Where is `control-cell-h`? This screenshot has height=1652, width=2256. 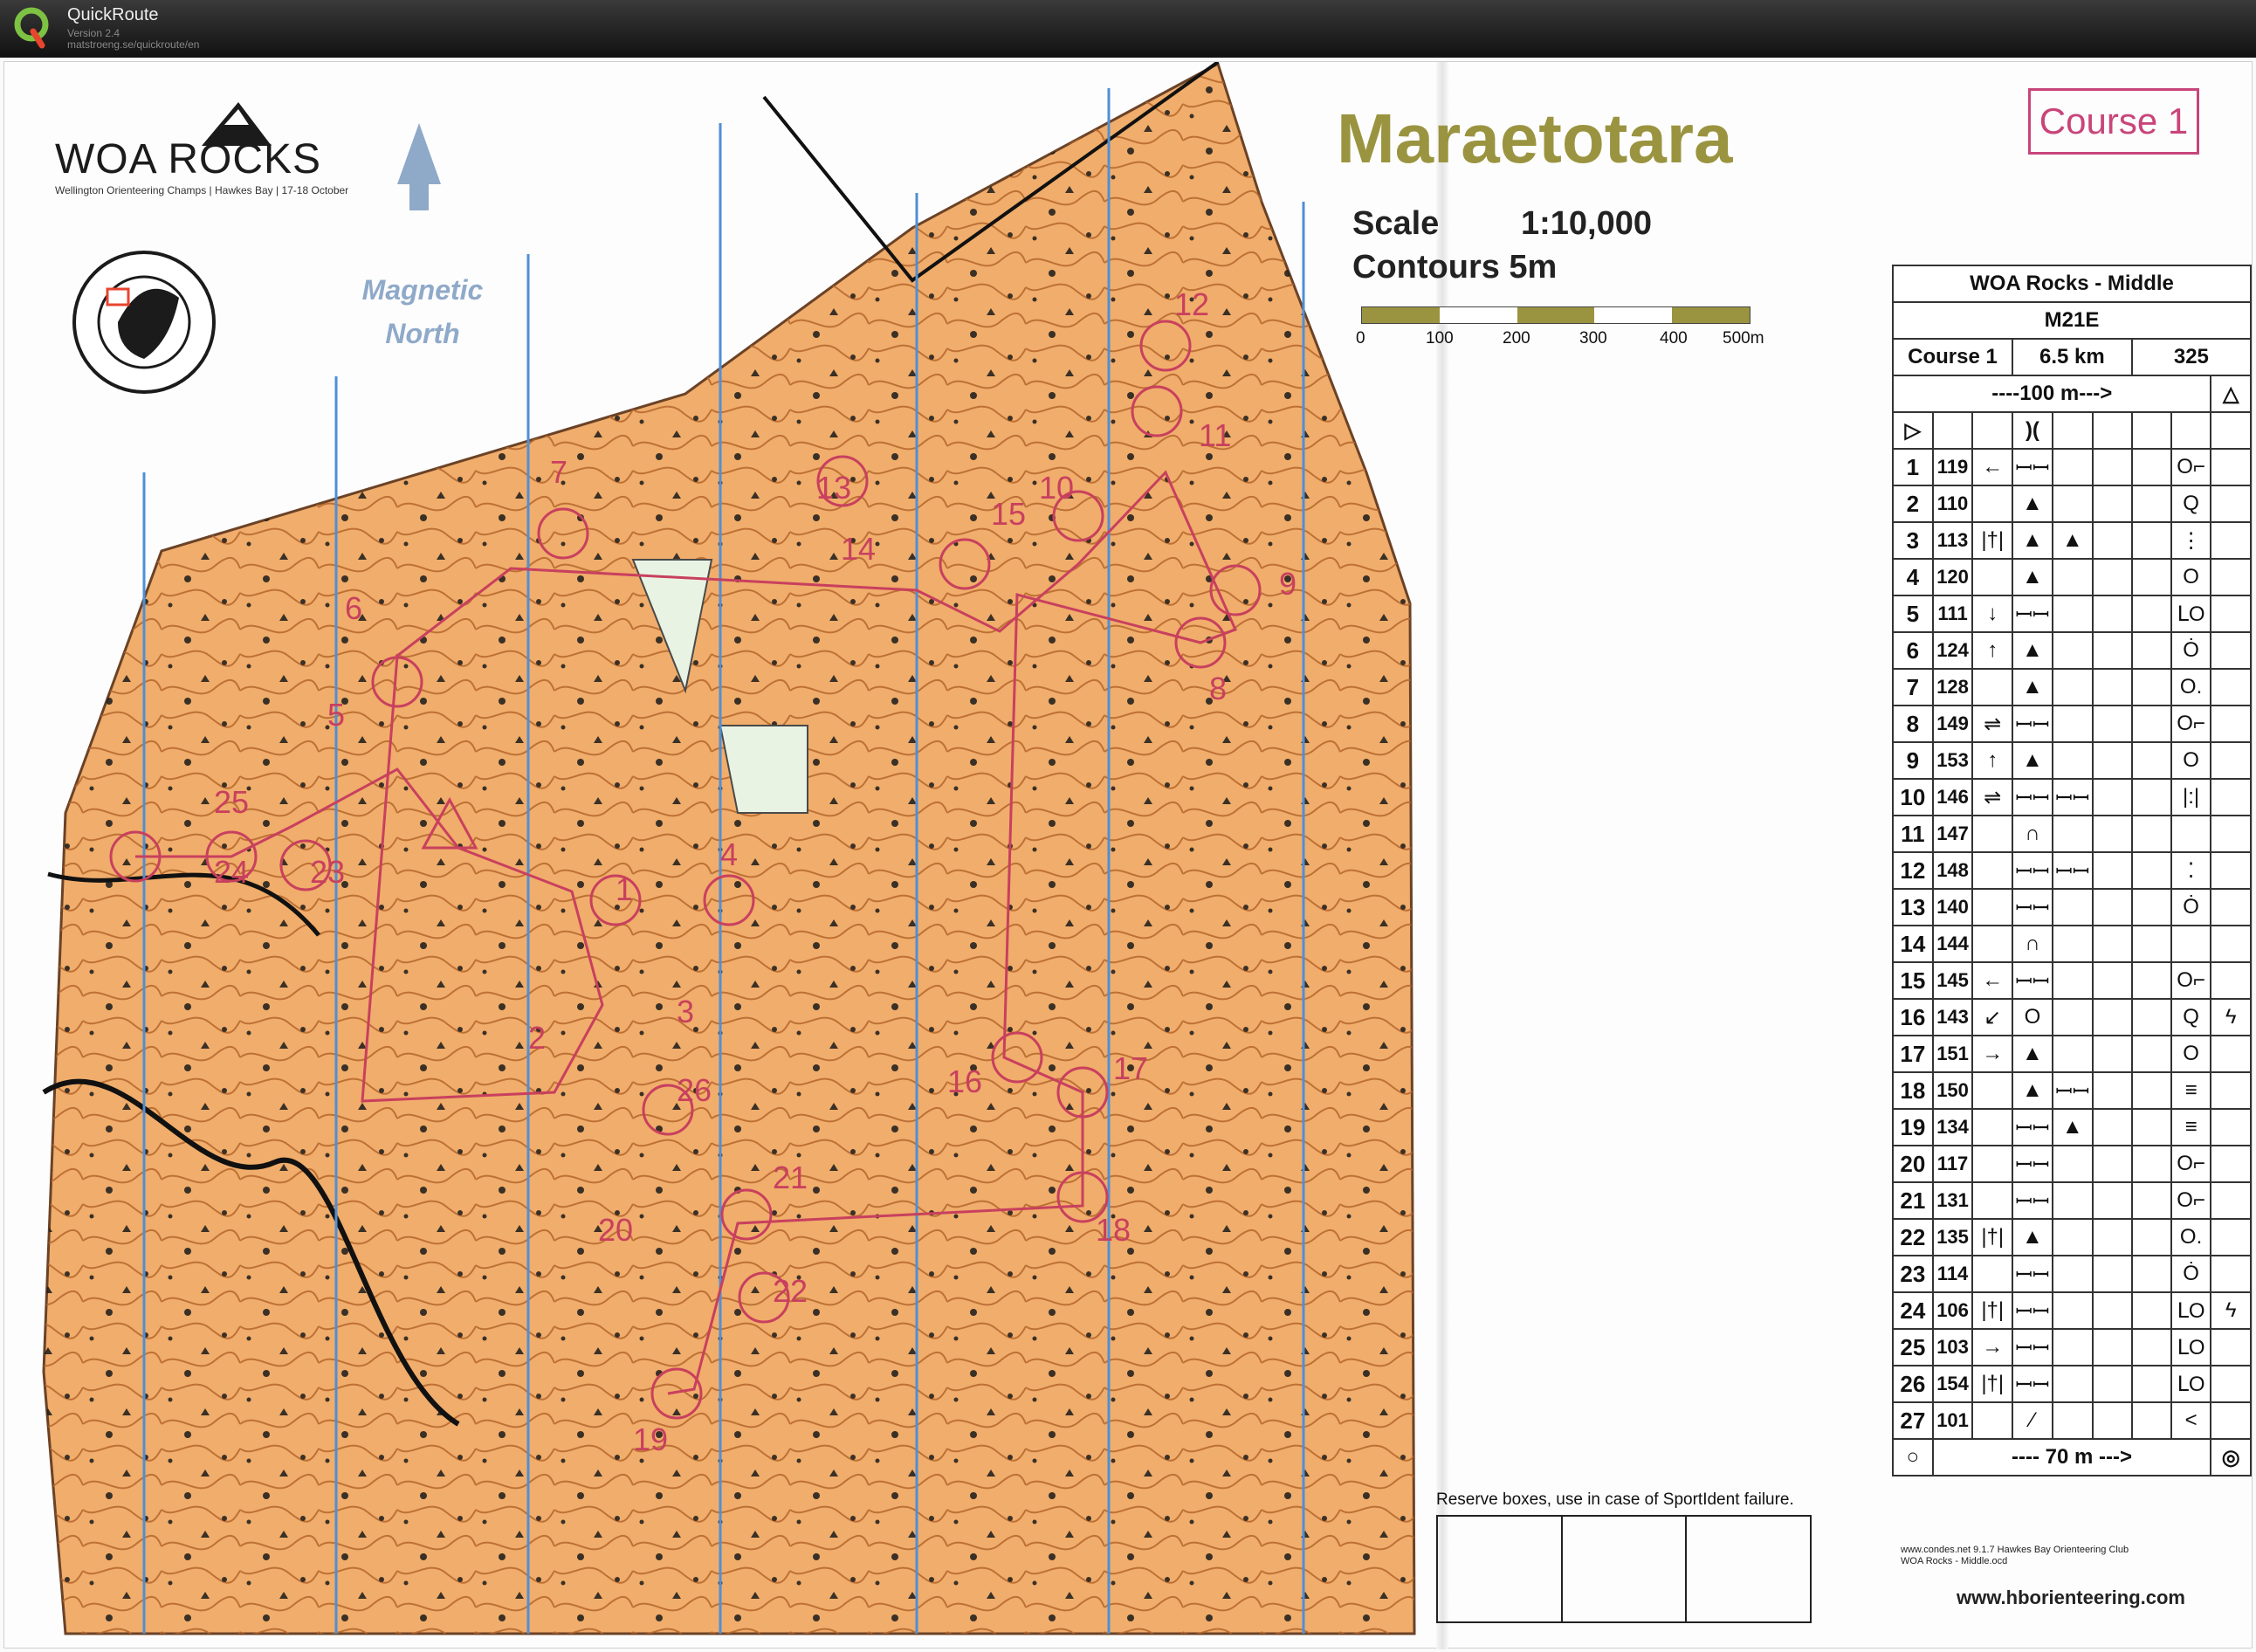
control-cell-h is located at coordinates (2191, 834).